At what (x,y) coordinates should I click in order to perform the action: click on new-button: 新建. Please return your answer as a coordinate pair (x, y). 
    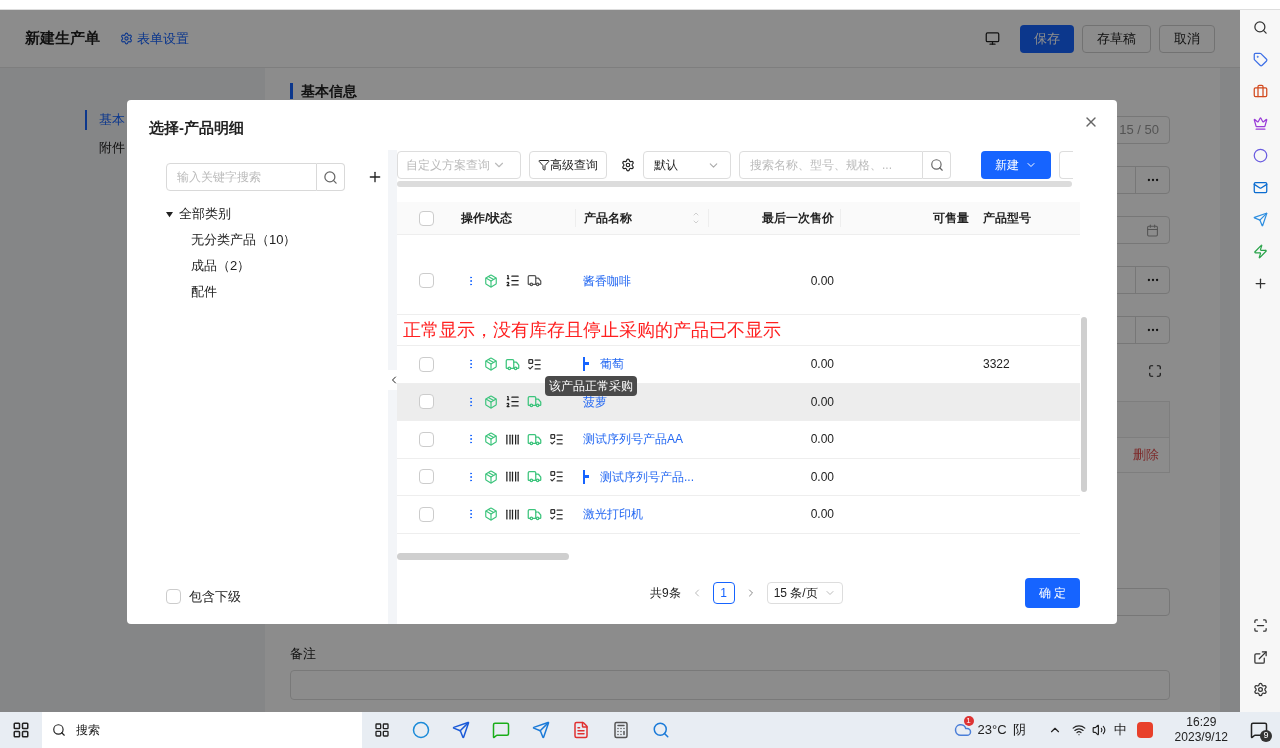
    Looking at the image, I should click on (1016, 165).